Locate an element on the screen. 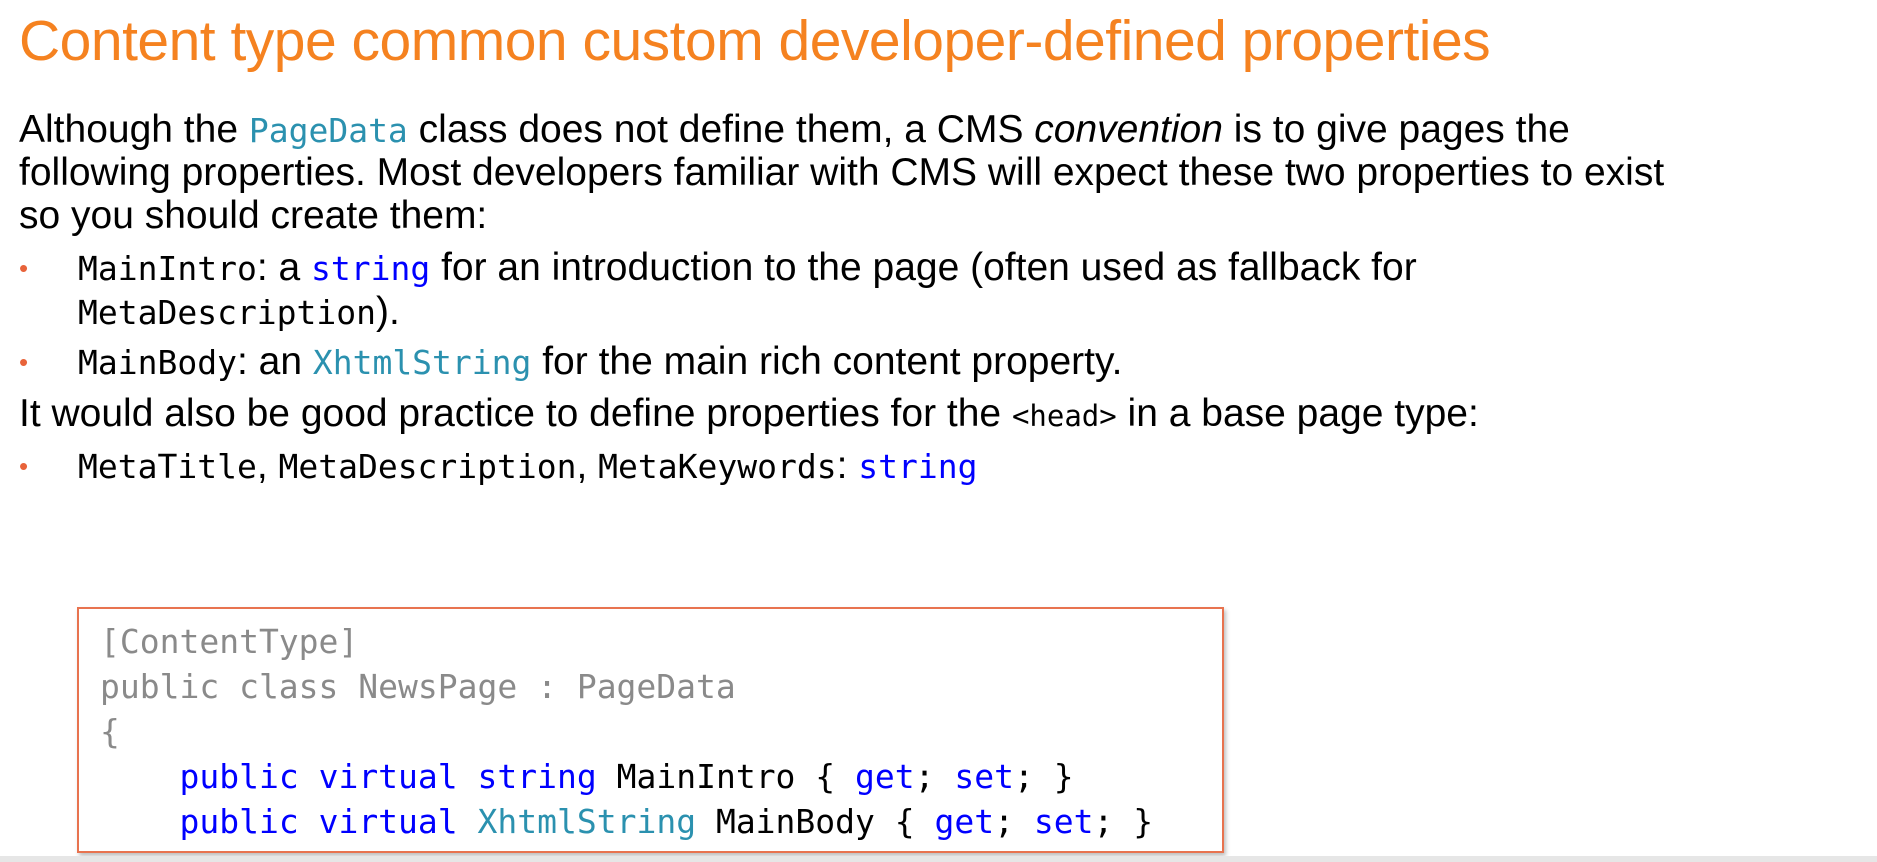 This screenshot has width=1877, height=862. convention-emphasis: convention is located at coordinates (1128, 129).